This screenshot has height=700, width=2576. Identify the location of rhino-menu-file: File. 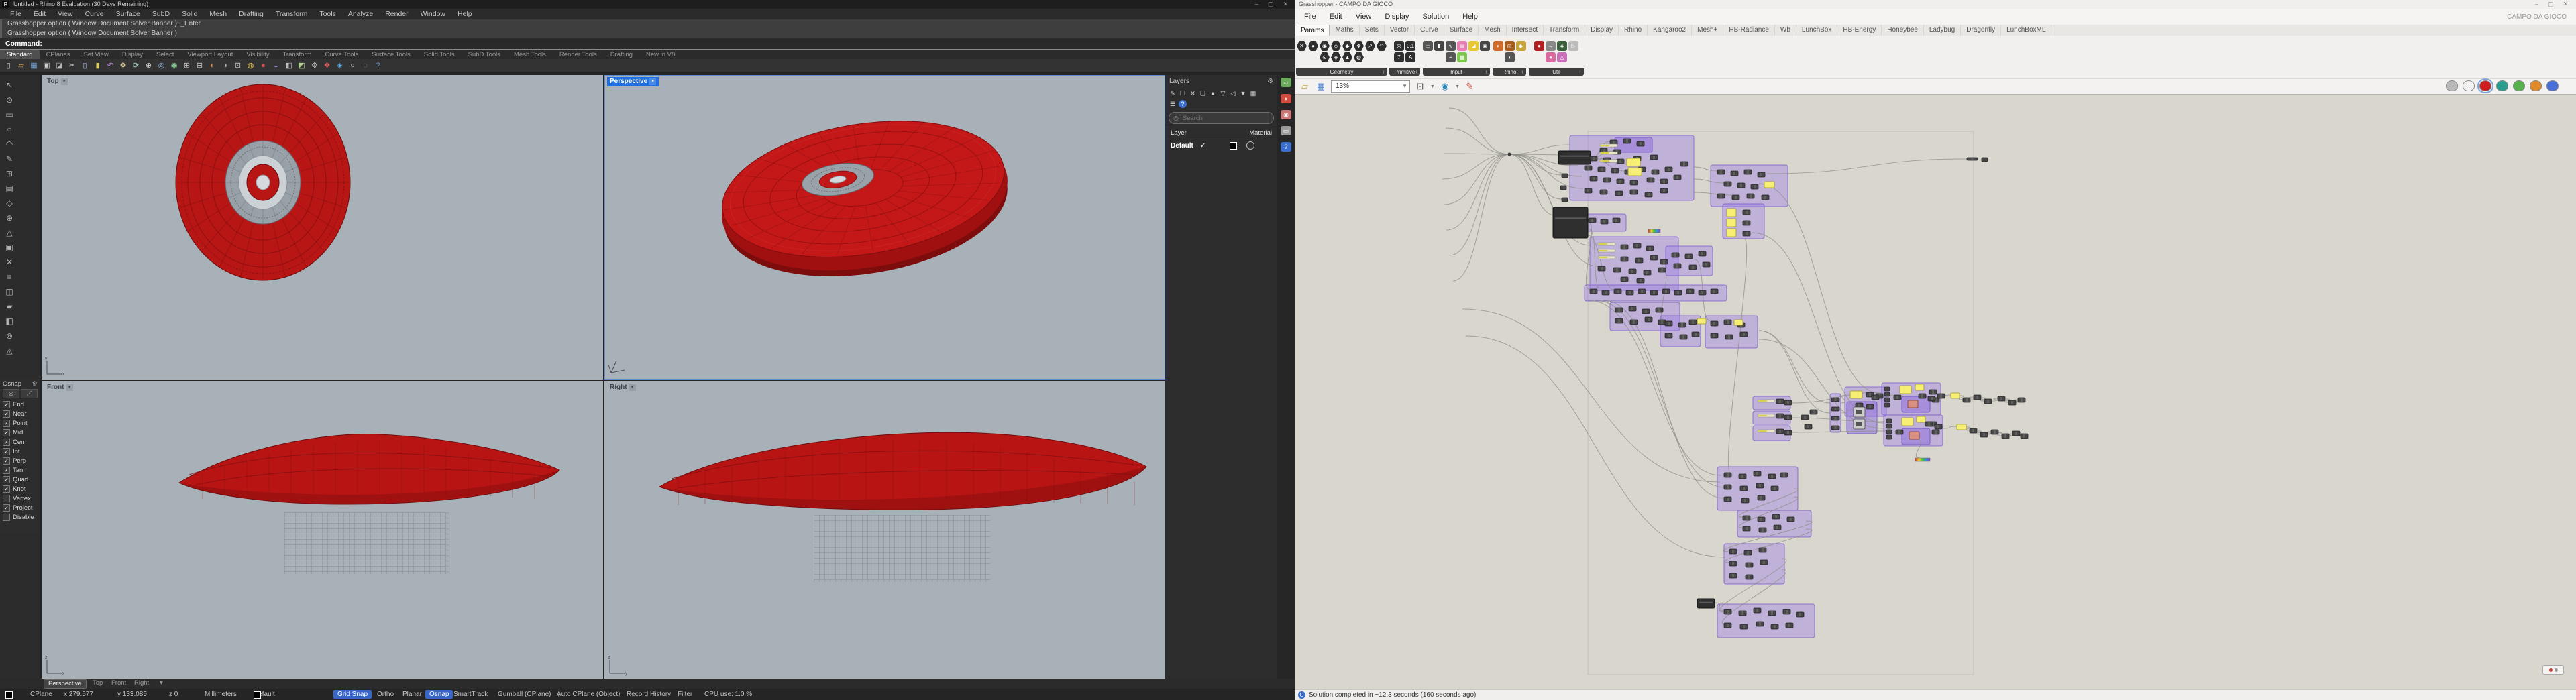
(16, 14).